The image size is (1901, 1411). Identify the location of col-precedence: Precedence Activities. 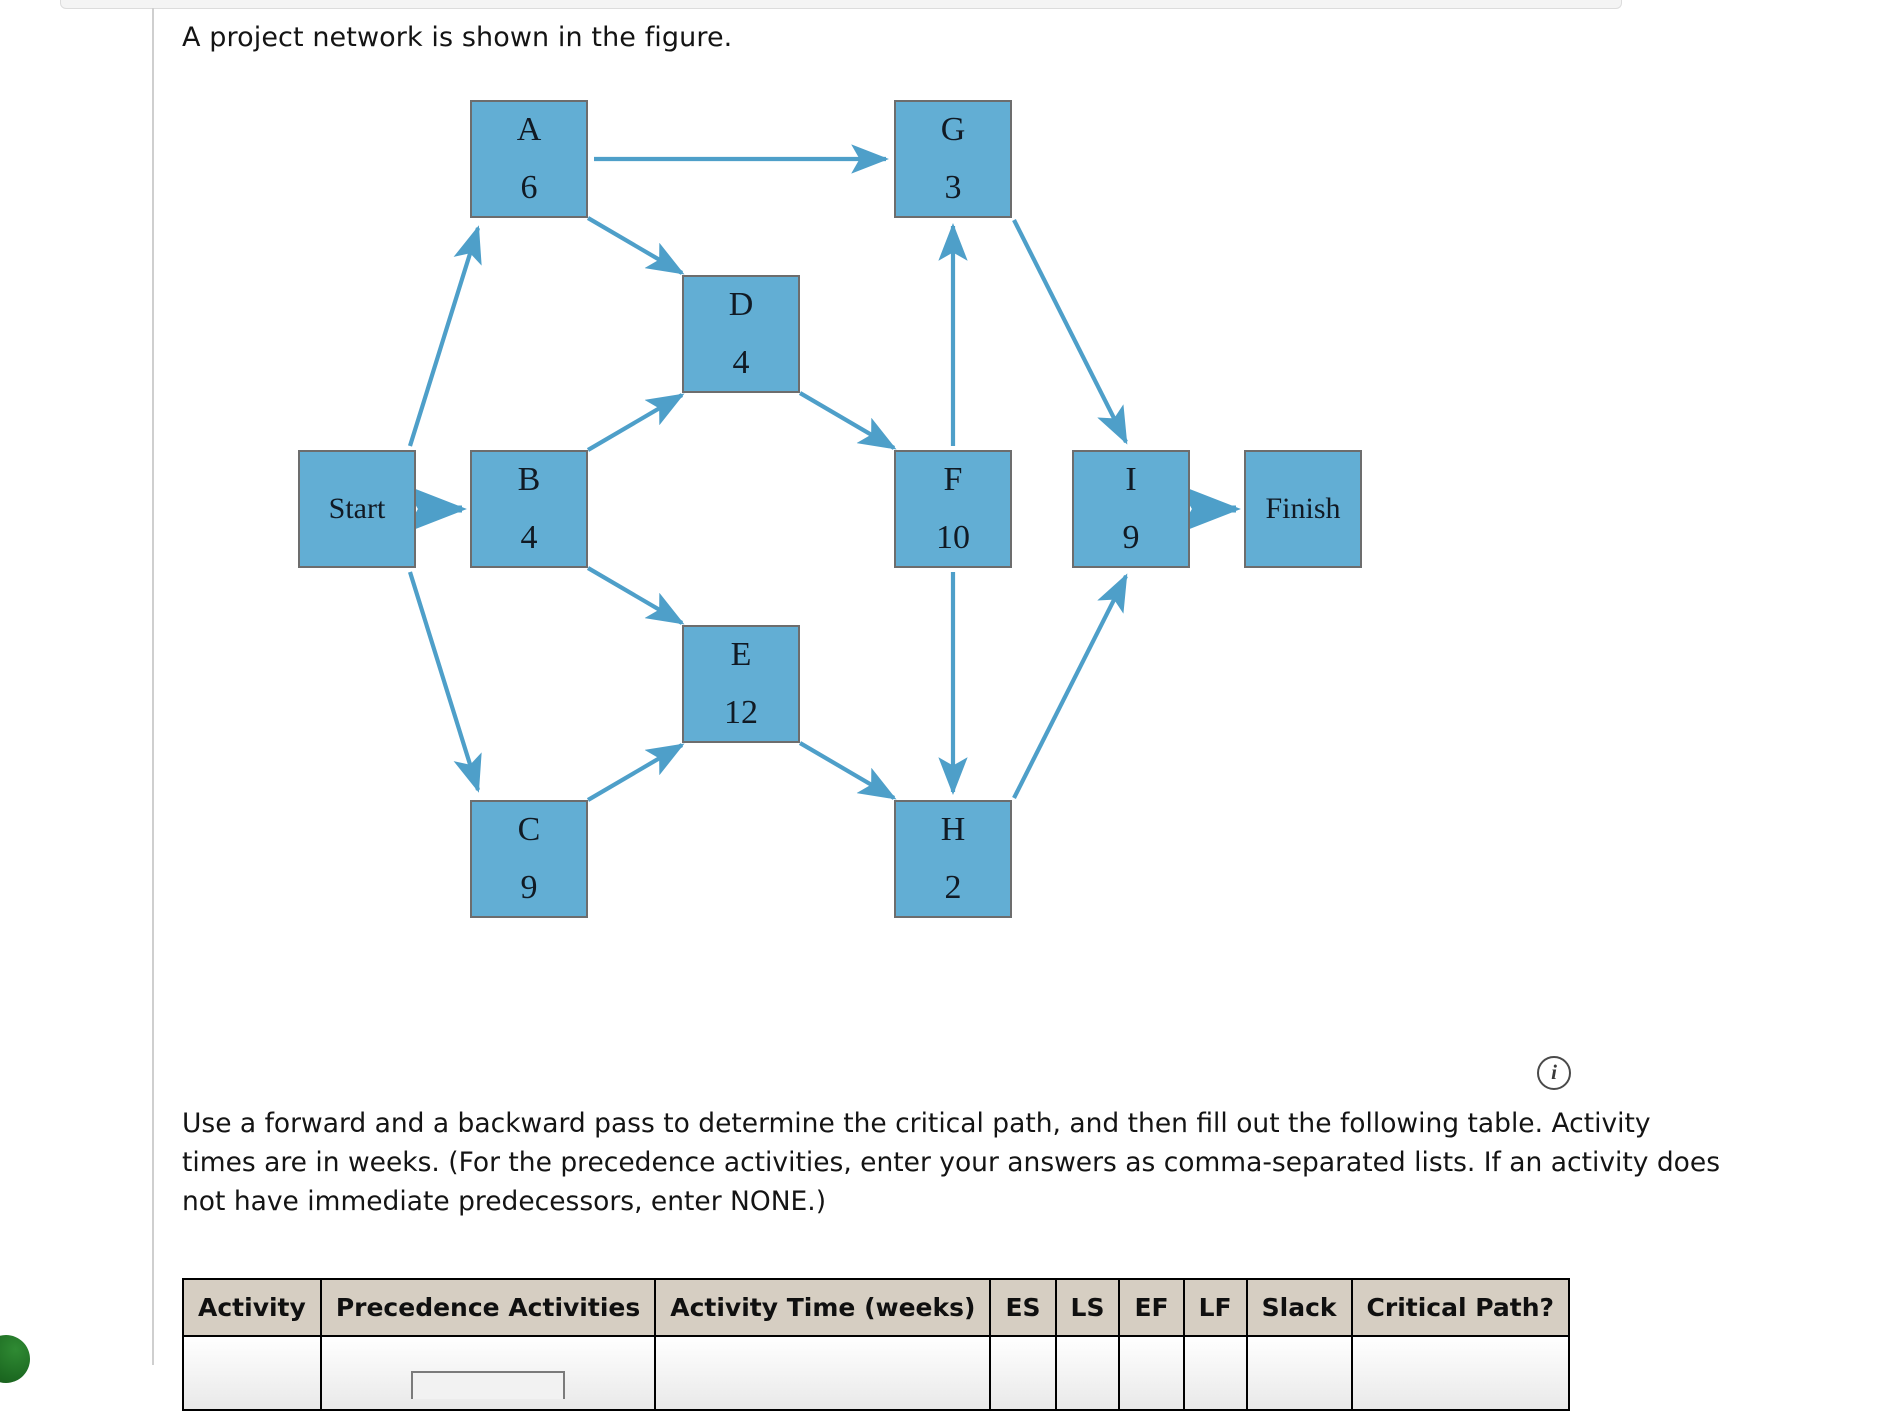
(488, 1307).